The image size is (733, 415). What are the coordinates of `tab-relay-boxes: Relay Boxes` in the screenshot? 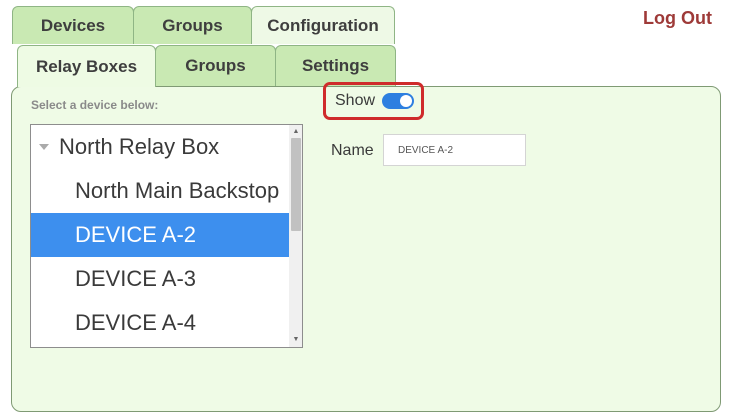 It's located at (86, 66).